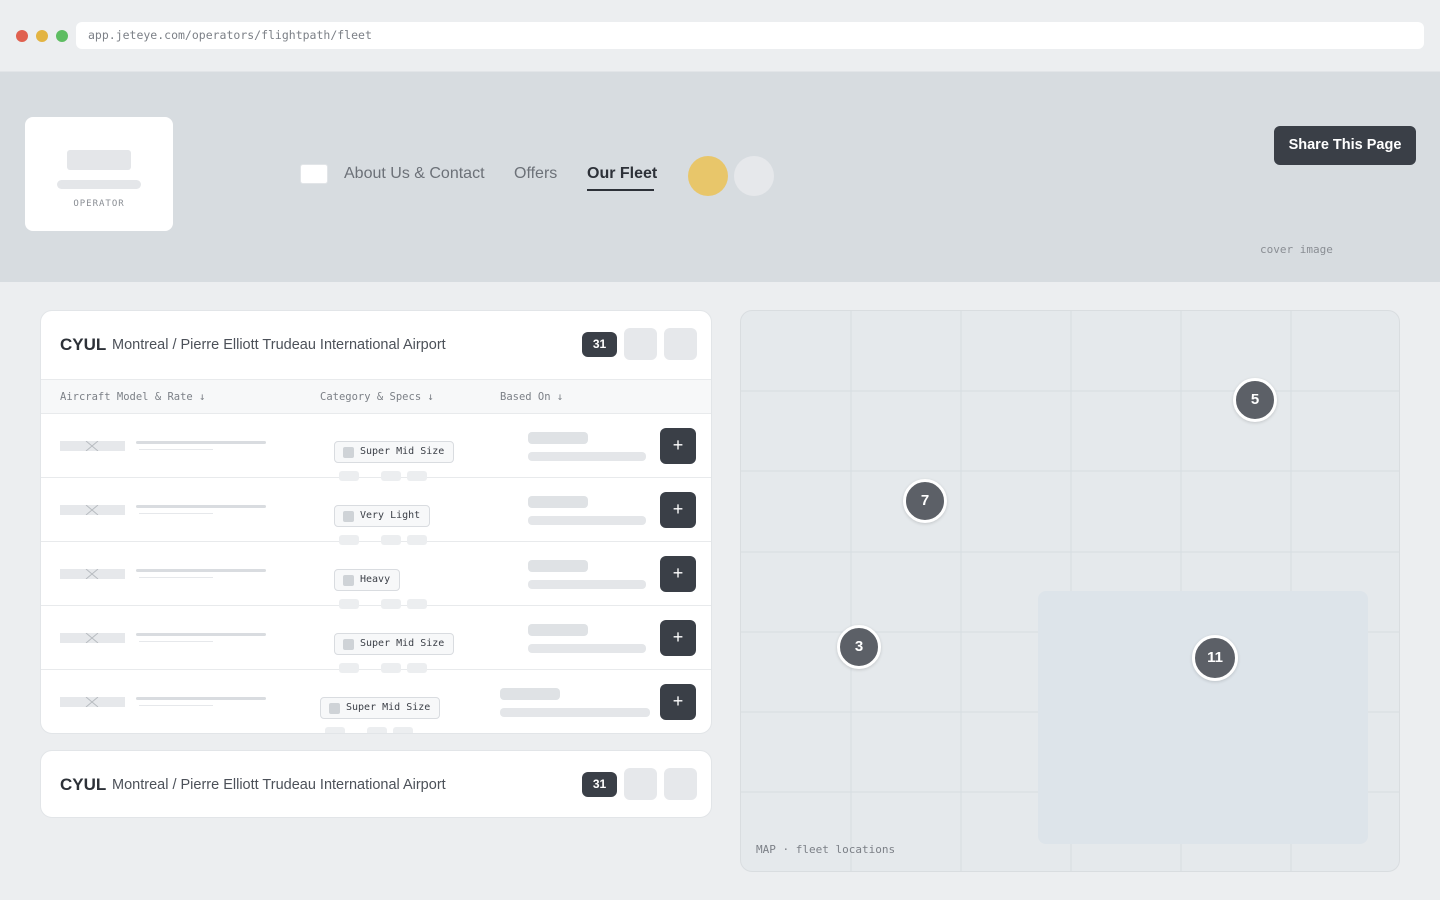 This screenshot has height=900, width=1440. I want to click on category-pill: Very Light, so click(382, 516).